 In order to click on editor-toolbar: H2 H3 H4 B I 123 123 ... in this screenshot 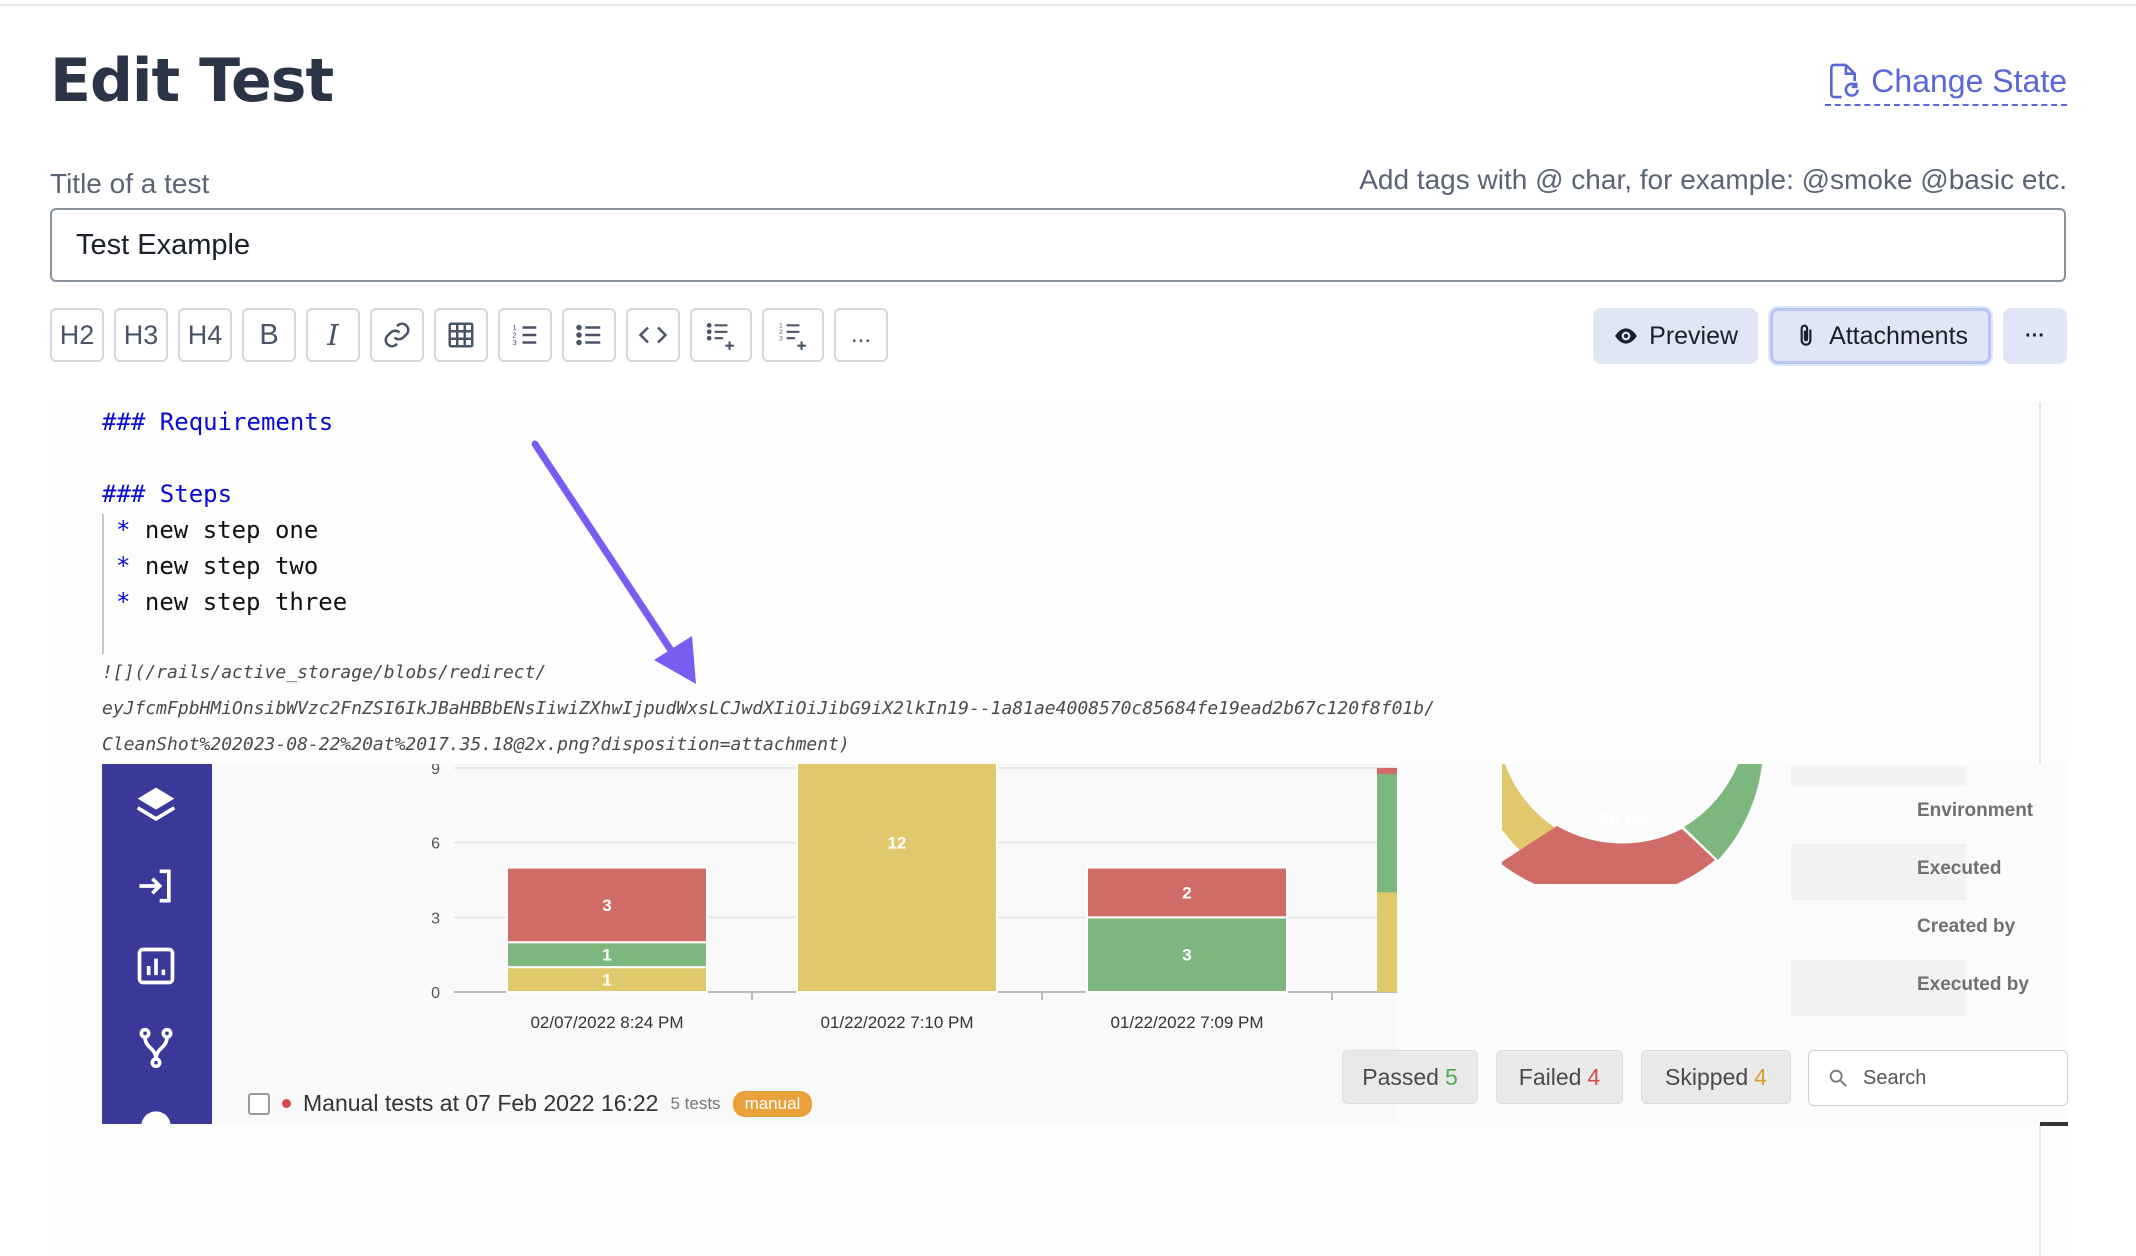, I will do `click(469, 335)`.